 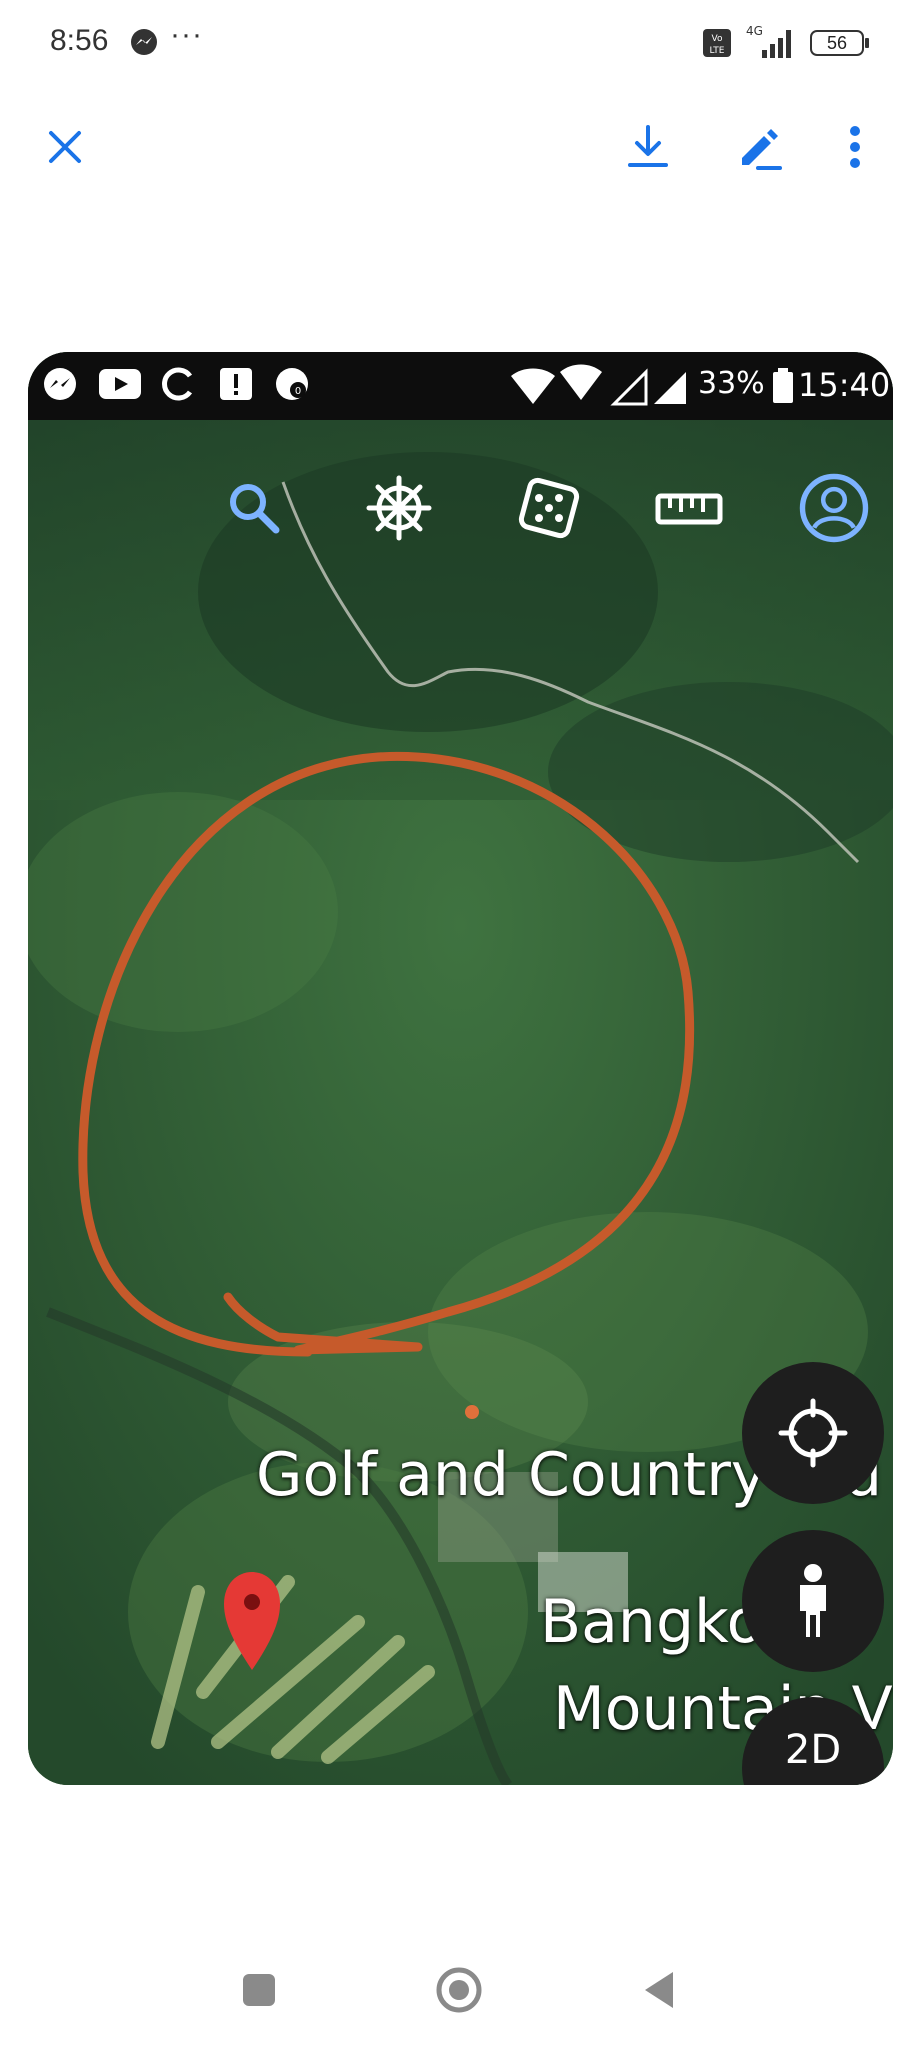 What do you see at coordinates (717, 51) in the screenshot?
I see `svg-text: LTE` at bounding box center [717, 51].